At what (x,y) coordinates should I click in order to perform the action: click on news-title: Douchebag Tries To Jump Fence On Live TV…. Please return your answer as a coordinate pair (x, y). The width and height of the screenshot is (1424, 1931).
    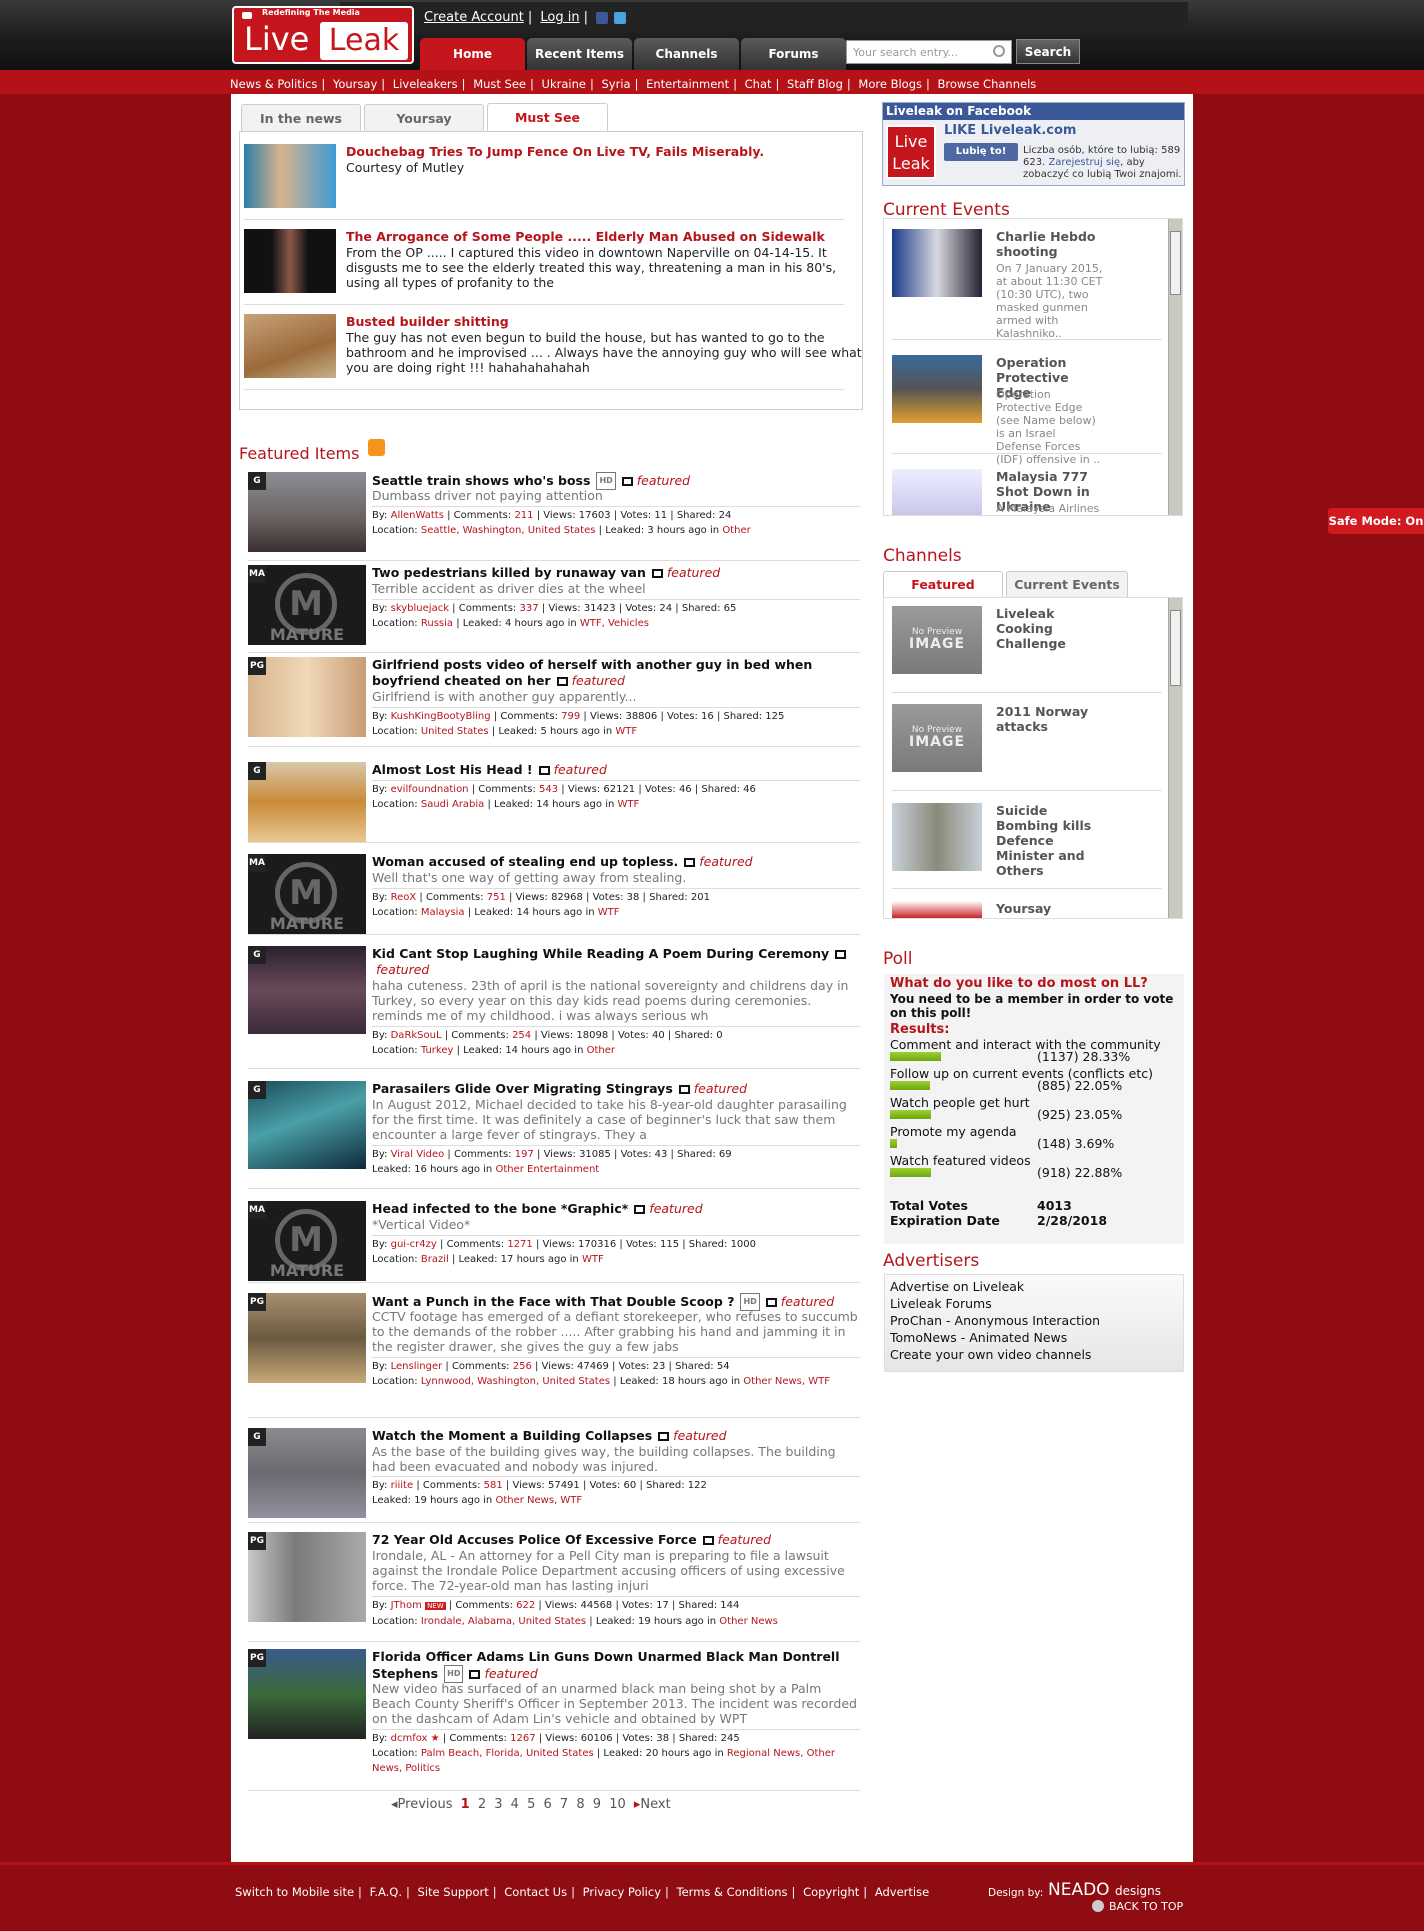
    Looking at the image, I should click on (555, 151).